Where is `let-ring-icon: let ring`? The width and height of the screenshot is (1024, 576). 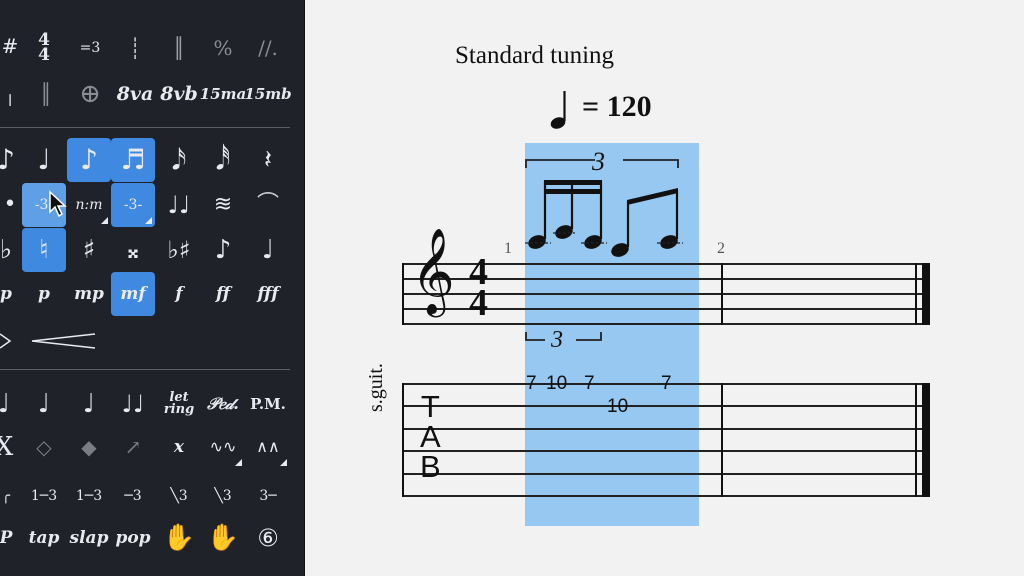
let-ring-icon: let ring is located at coordinates (179, 404).